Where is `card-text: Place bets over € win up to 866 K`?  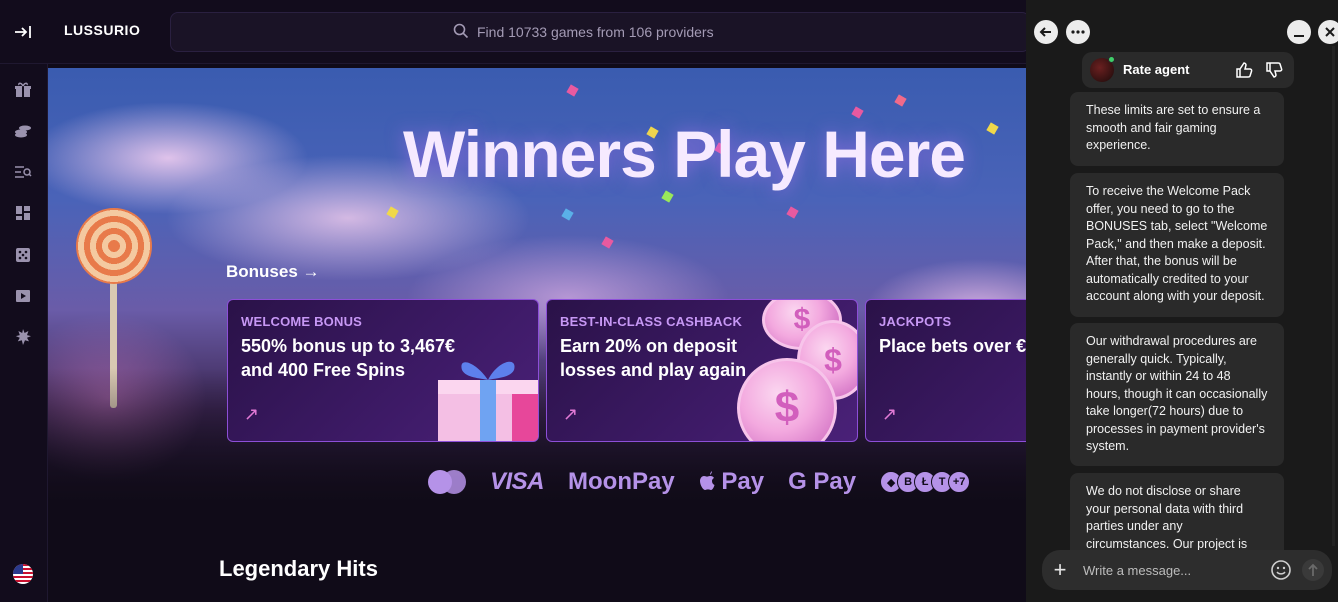 card-text: Place bets over € win up to 866 K is located at coordinates (952, 346).